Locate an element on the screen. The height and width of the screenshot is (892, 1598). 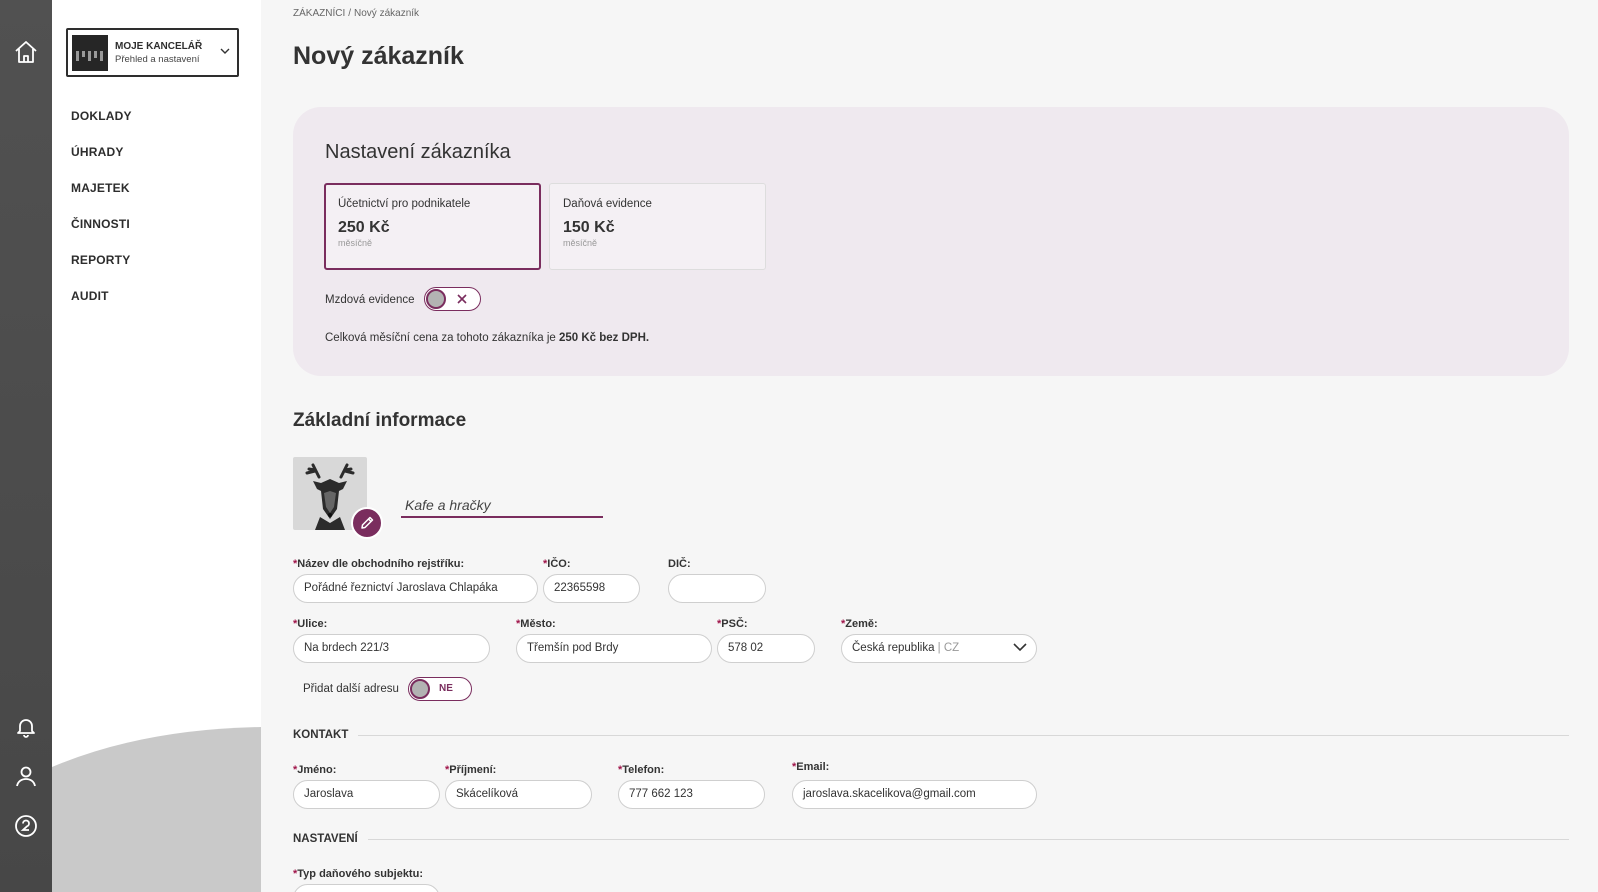
street-field: *Ulice: Na brdech 221/3 is located at coordinates (391, 640).